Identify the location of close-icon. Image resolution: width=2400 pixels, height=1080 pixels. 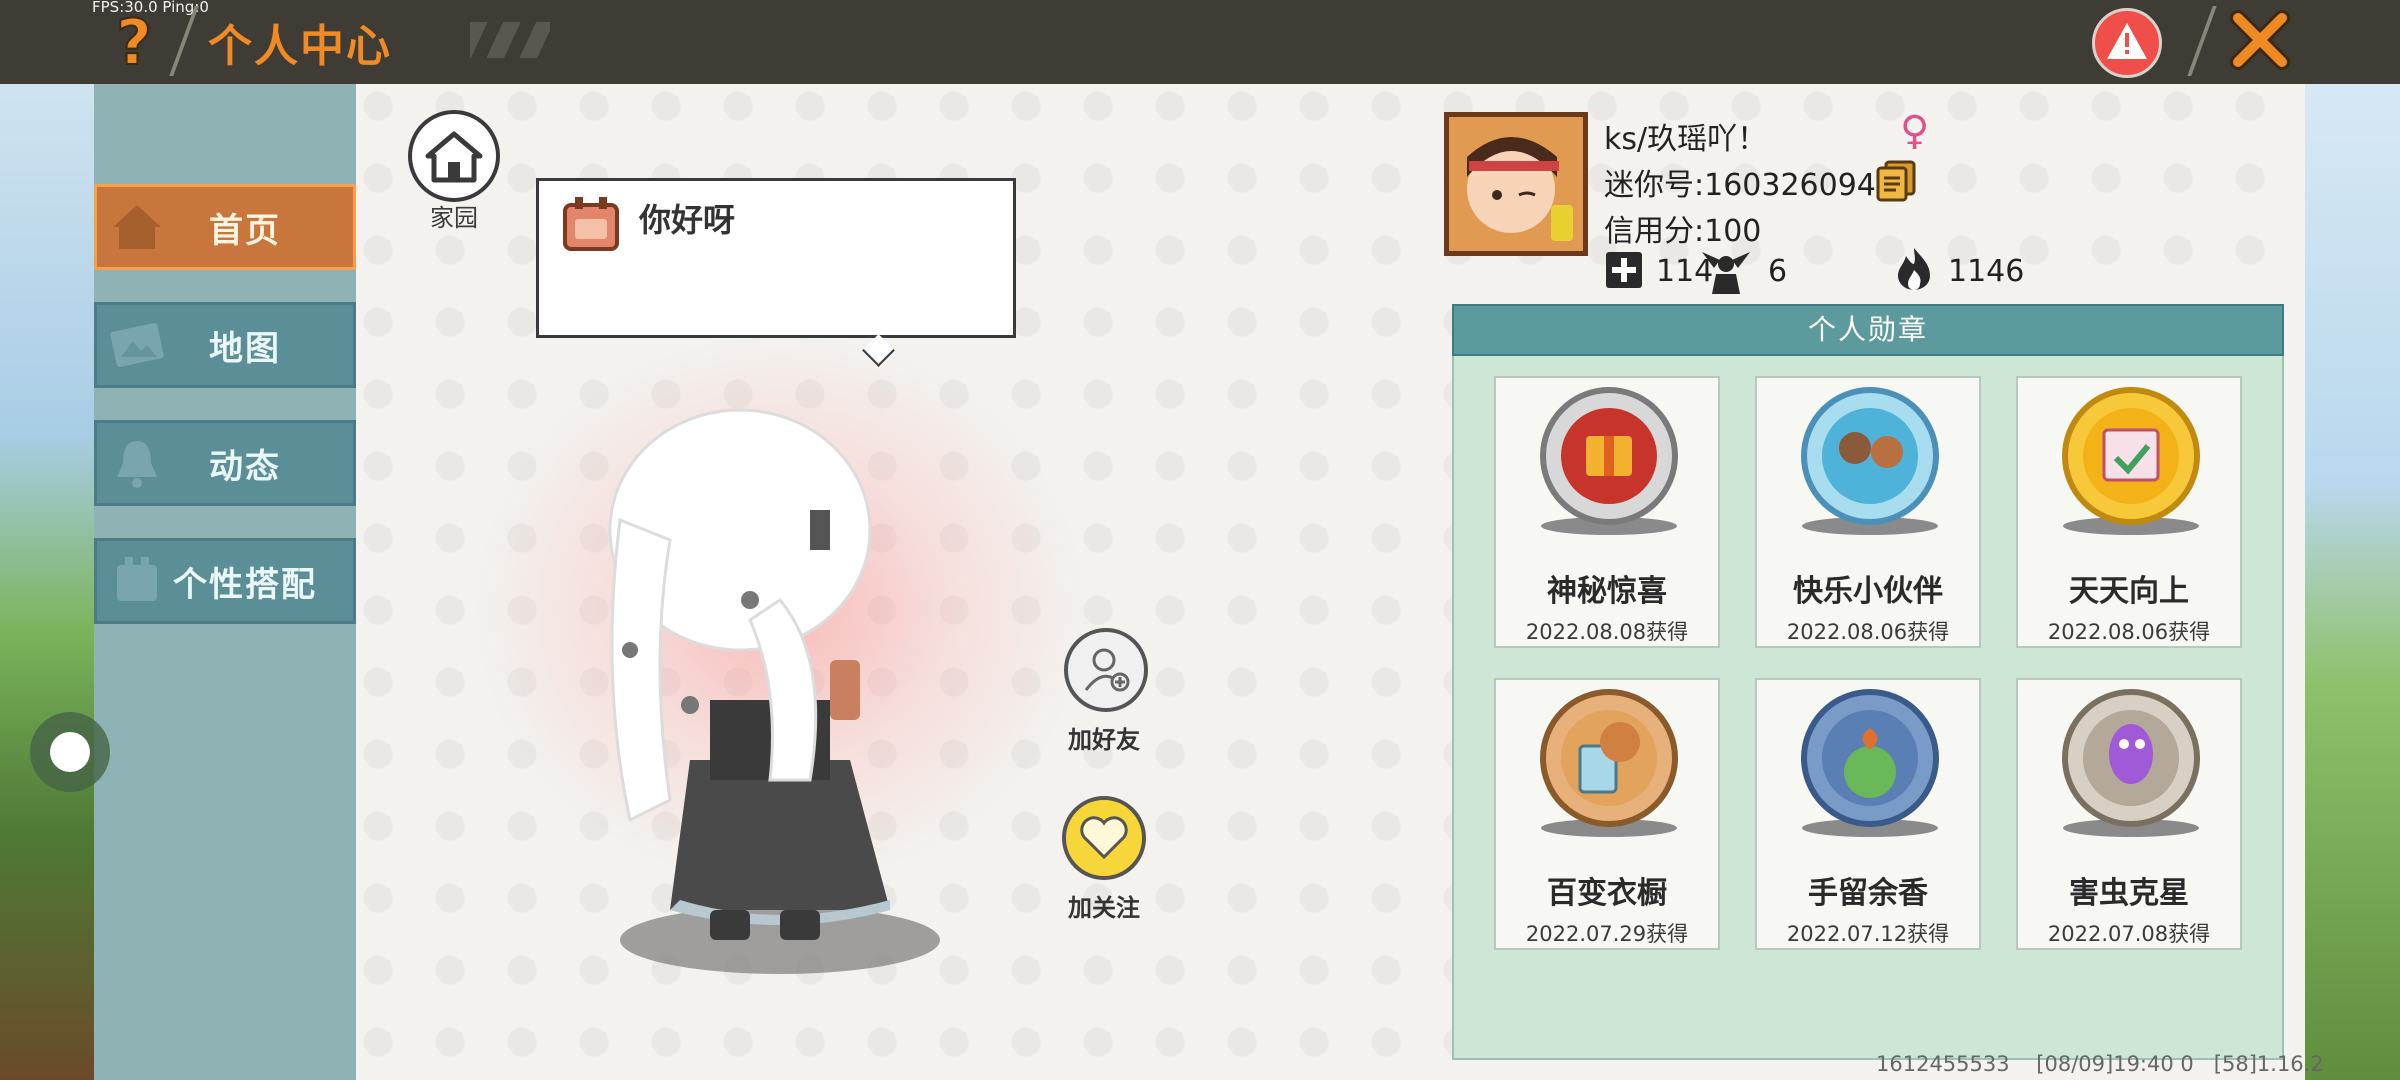
(2260, 40).